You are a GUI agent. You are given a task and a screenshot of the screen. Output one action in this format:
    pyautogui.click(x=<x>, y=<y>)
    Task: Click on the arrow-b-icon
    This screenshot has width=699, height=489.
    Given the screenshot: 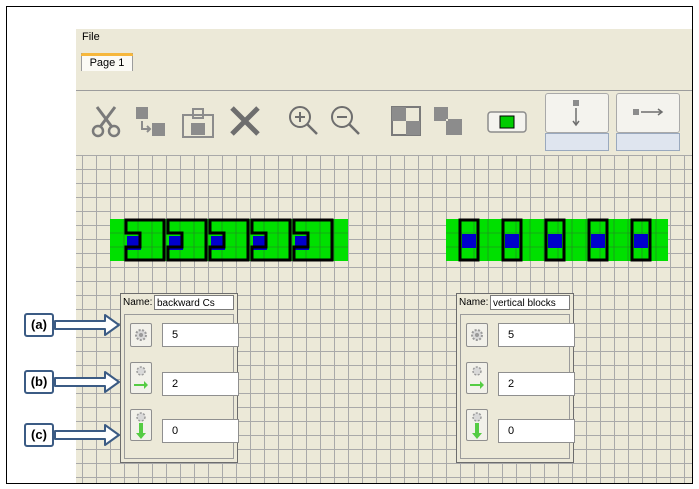 What is the action you would take?
    pyautogui.click(x=87, y=382)
    